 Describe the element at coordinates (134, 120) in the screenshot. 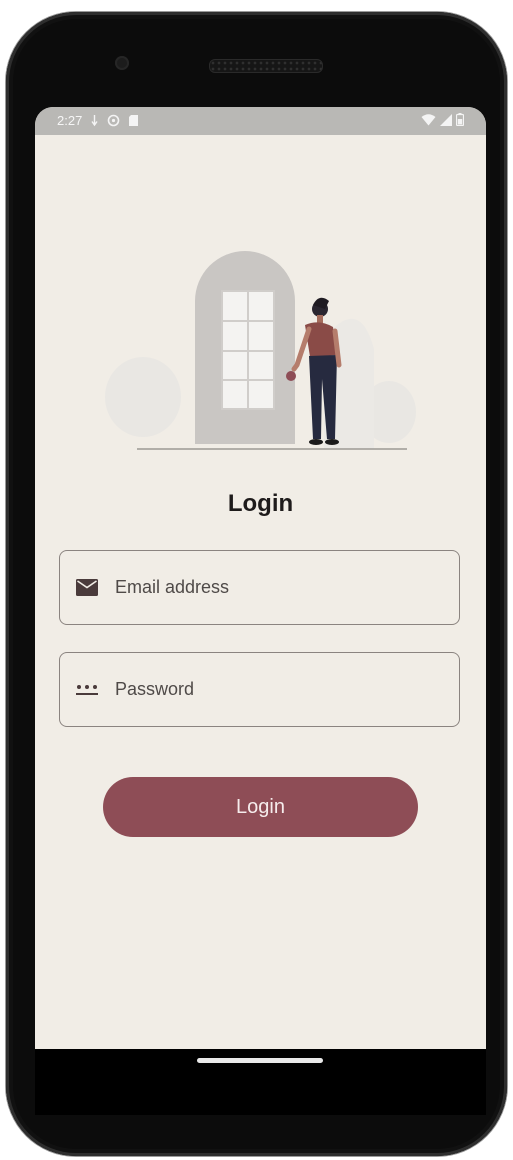

I see `sd-card-icon` at that location.